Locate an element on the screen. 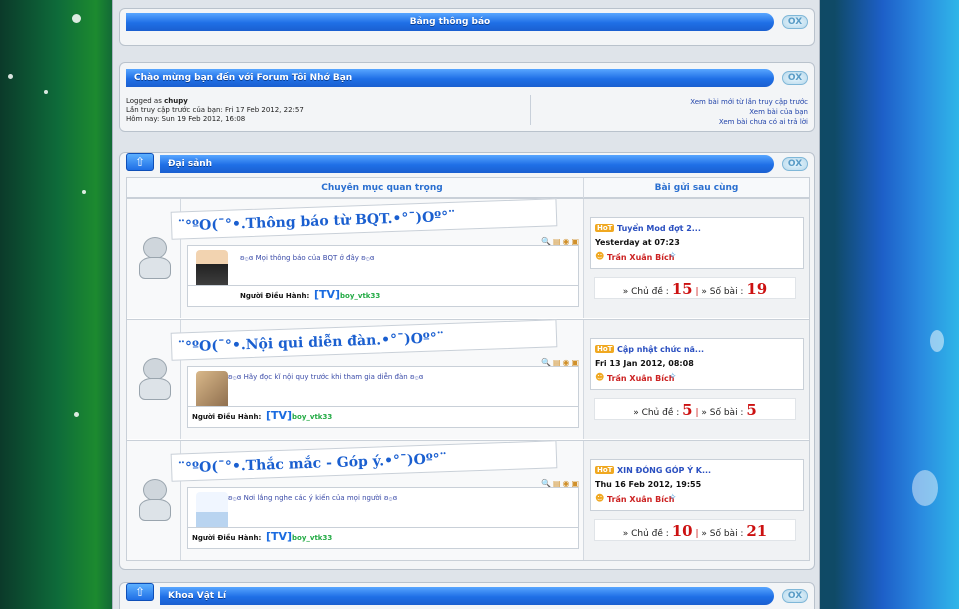 The width and height of the screenshot is (959, 609). today-date: Hôm nay: Sun 19 Feb 2012, 16:08 is located at coordinates (186, 119).